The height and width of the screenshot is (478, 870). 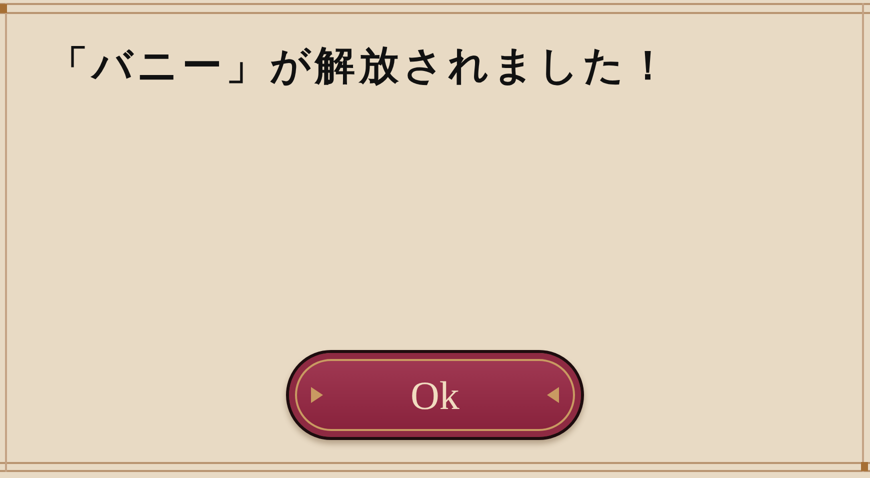 What do you see at coordinates (552, 395) in the screenshot?
I see `left-triangle-icon` at bounding box center [552, 395].